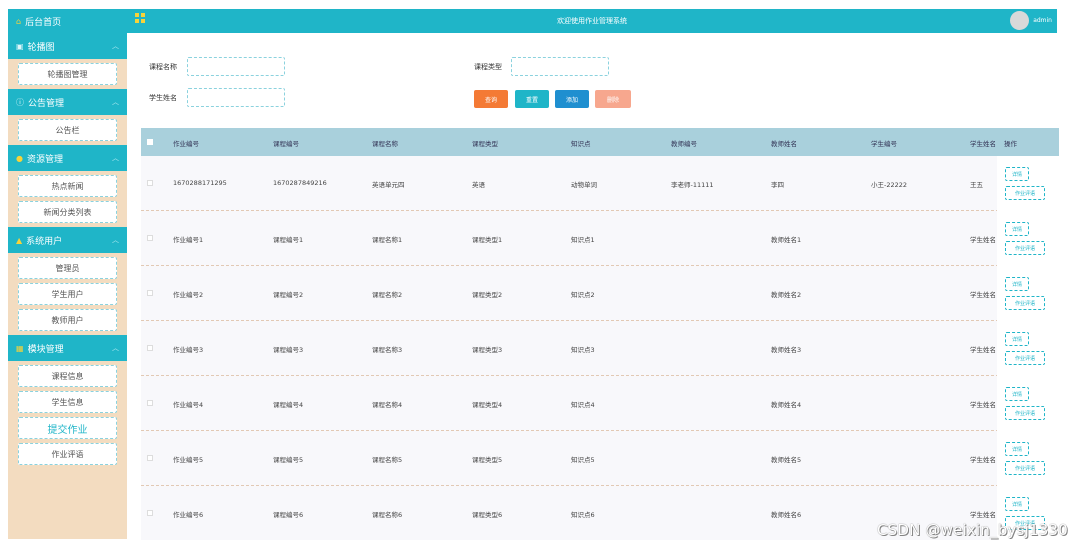 This screenshot has width=1082, height=548. Describe the element at coordinates (288, 405) in the screenshot. I see `table-cell: 课程编号4` at that location.